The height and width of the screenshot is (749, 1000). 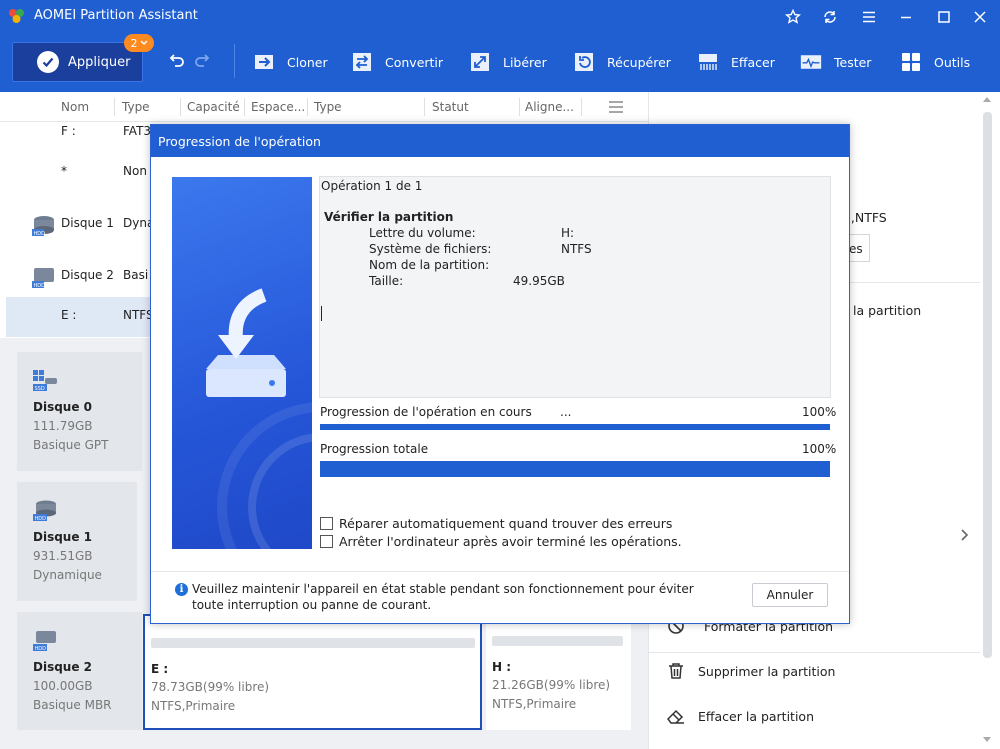 What do you see at coordinates (952, 62) in the screenshot?
I see `toolbar-tools-label: Outils` at bounding box center [952, 62].